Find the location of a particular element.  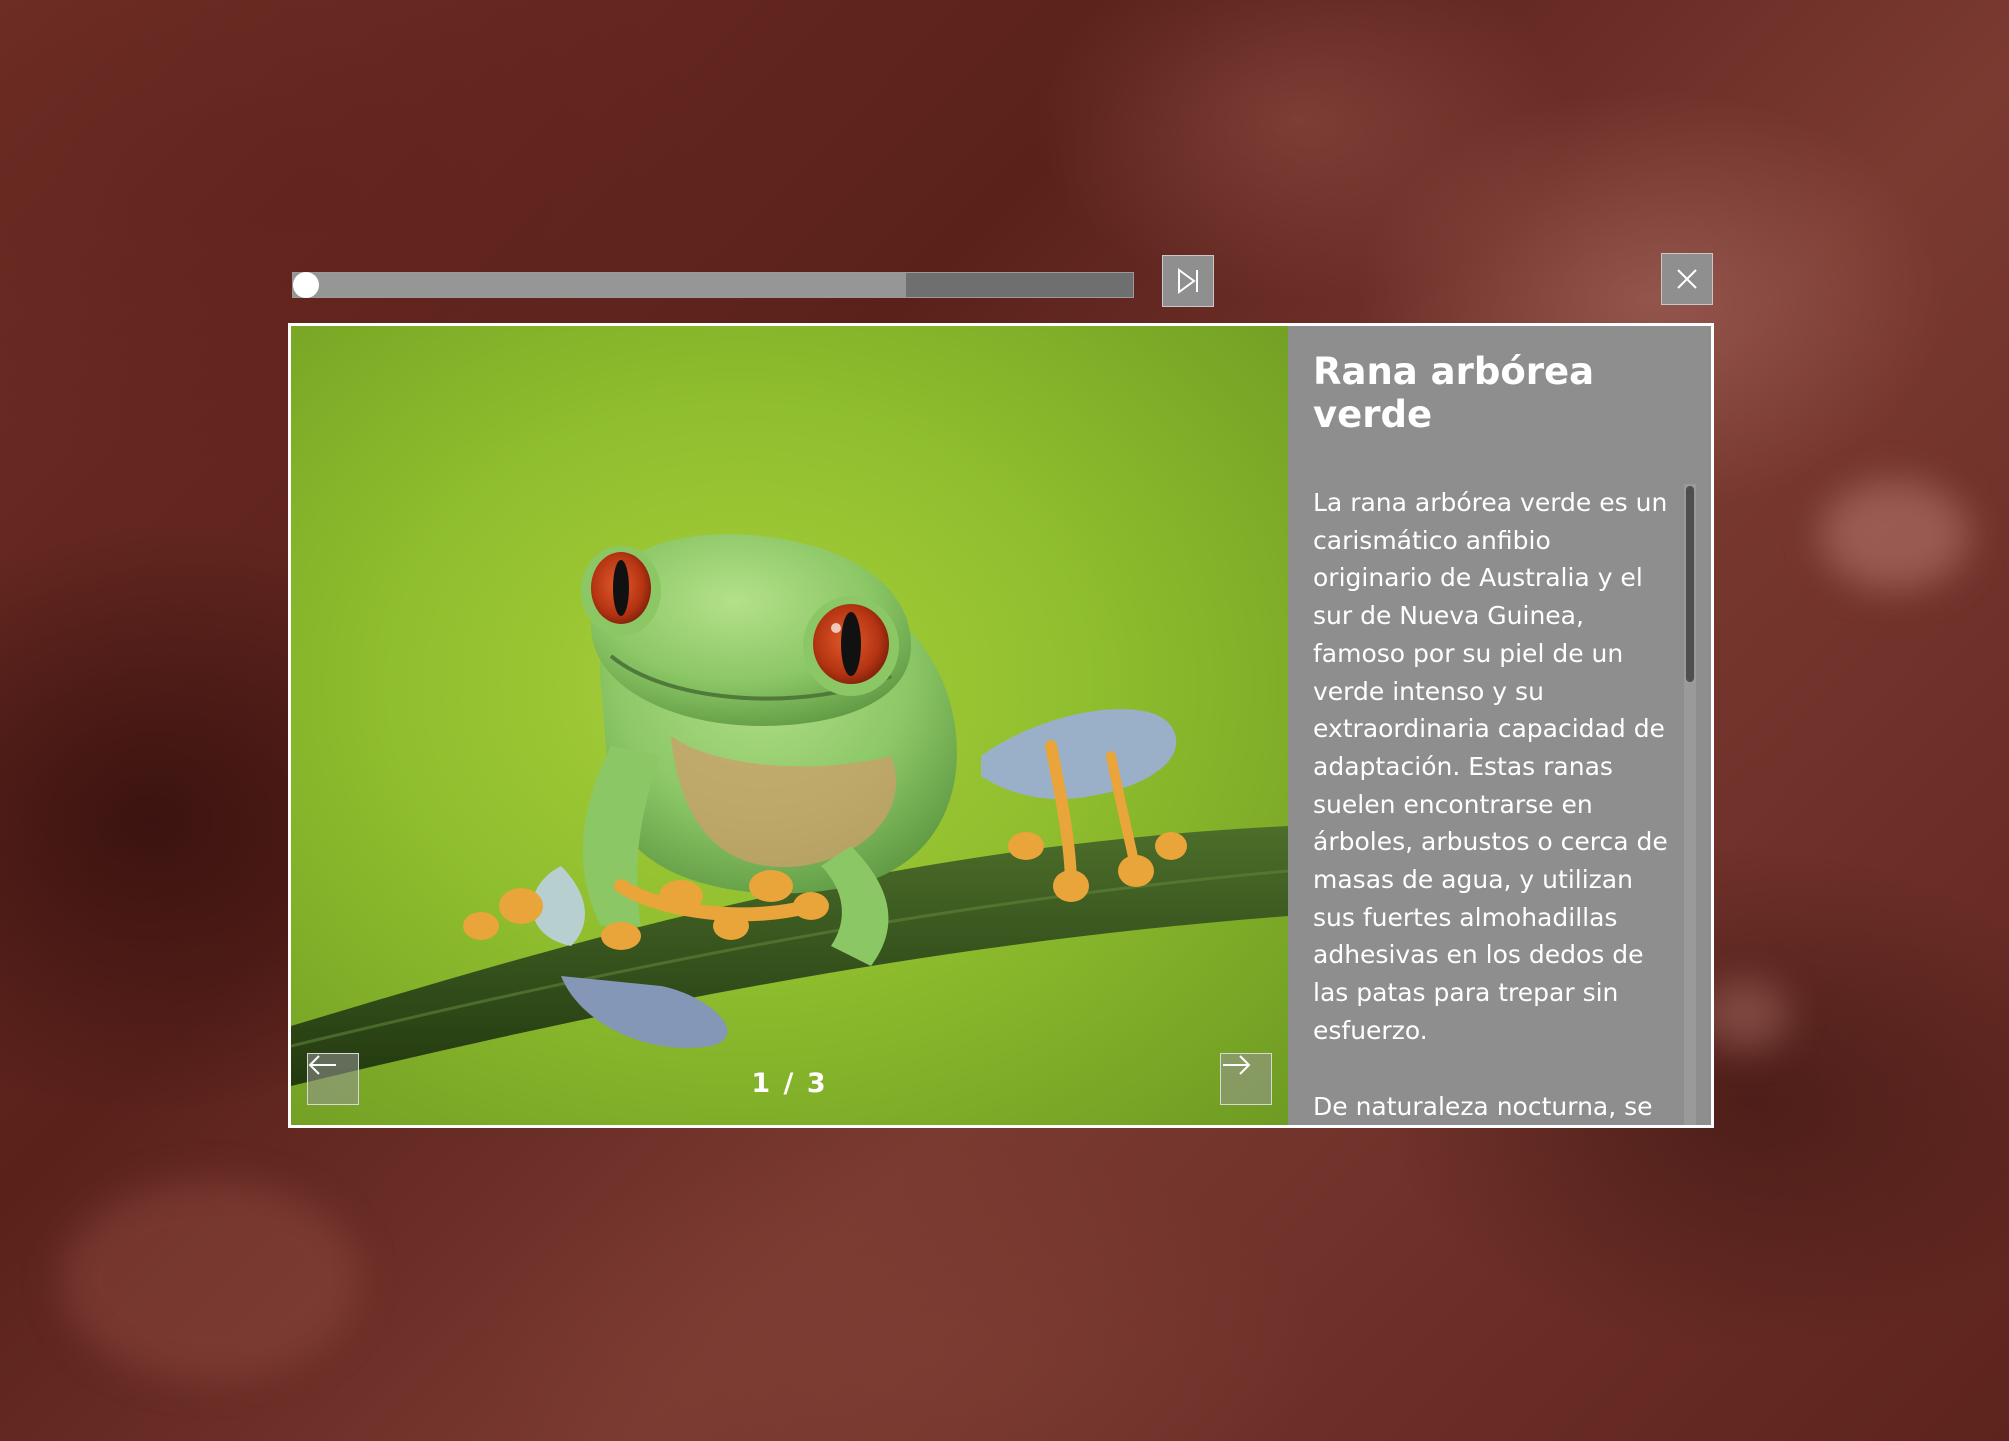

slideshow-progress-bar is located at coordinates (713, 285).